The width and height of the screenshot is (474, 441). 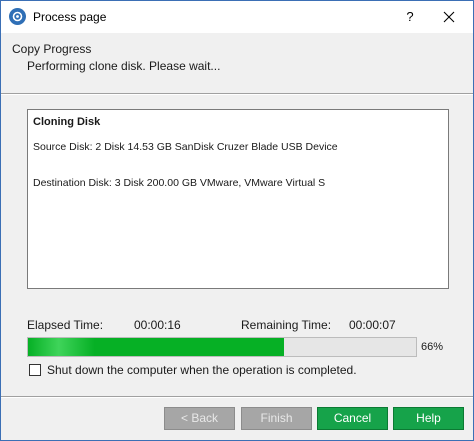 What do you see at coordinates (352, 418) in the screenshot?
I see `cancel-button: Cancel` at bounding box center [352, 418].